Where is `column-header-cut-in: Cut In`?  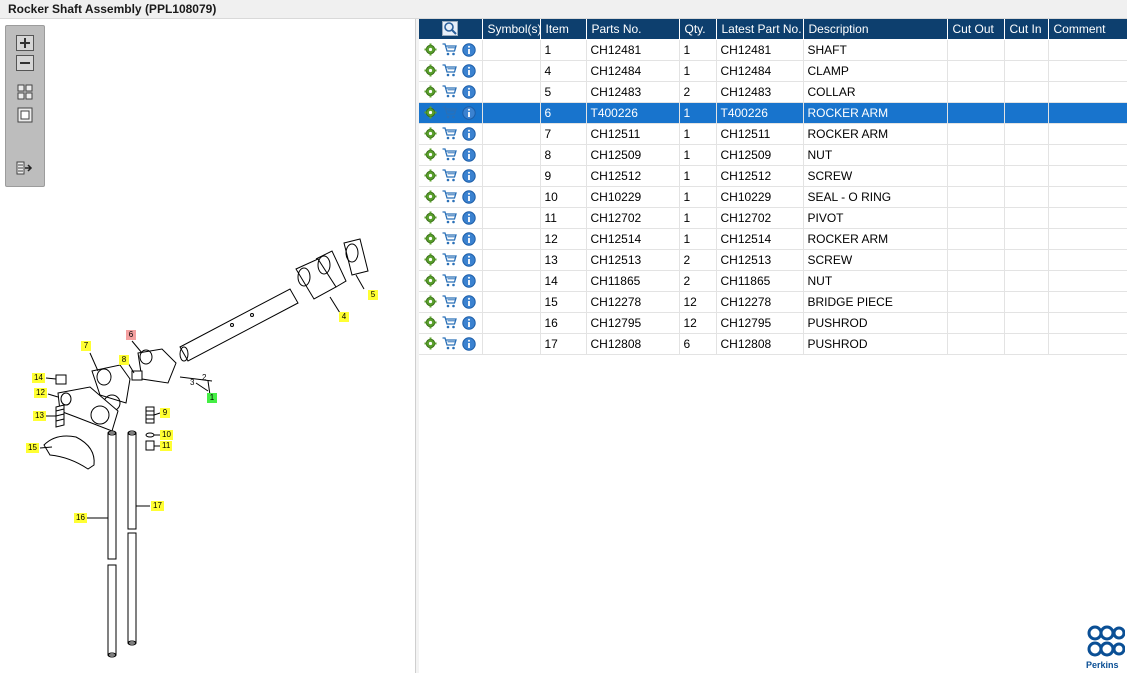
column-header-cut-in: Cut In is located at coordinates (1026, 29).